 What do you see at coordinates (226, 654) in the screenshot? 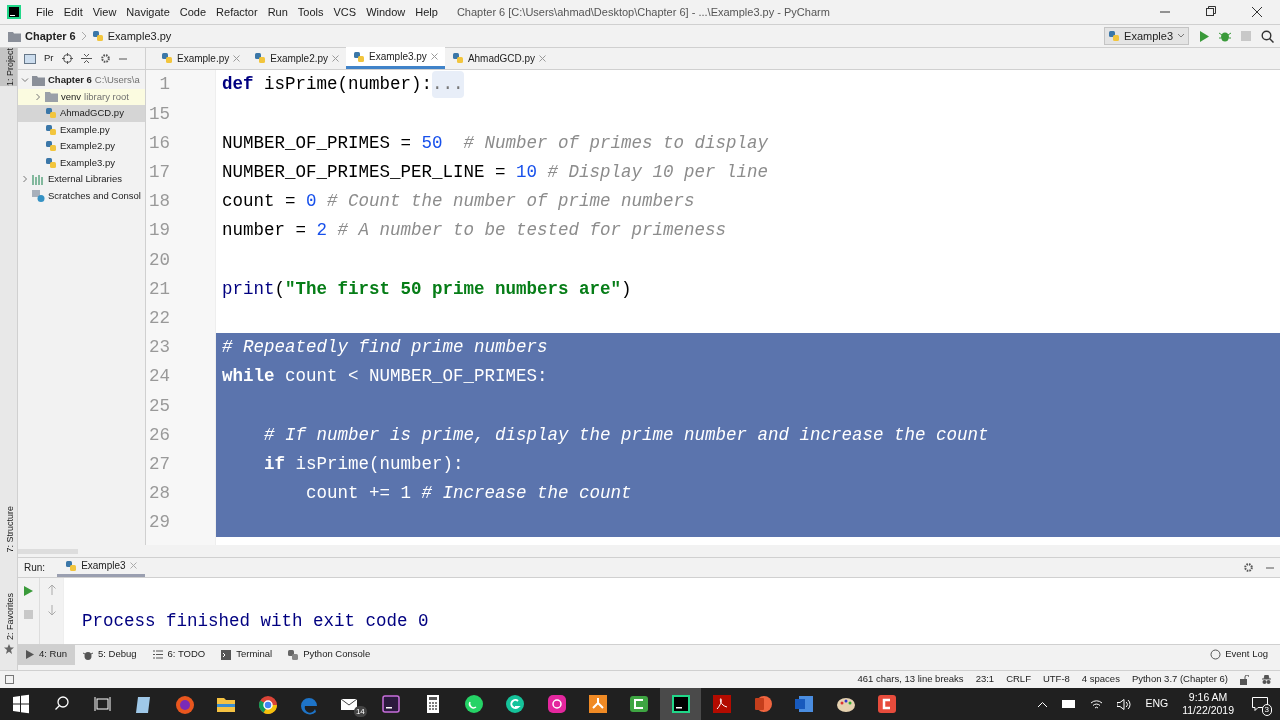
I see `terminal-icon` at bounding box center [226, 654].